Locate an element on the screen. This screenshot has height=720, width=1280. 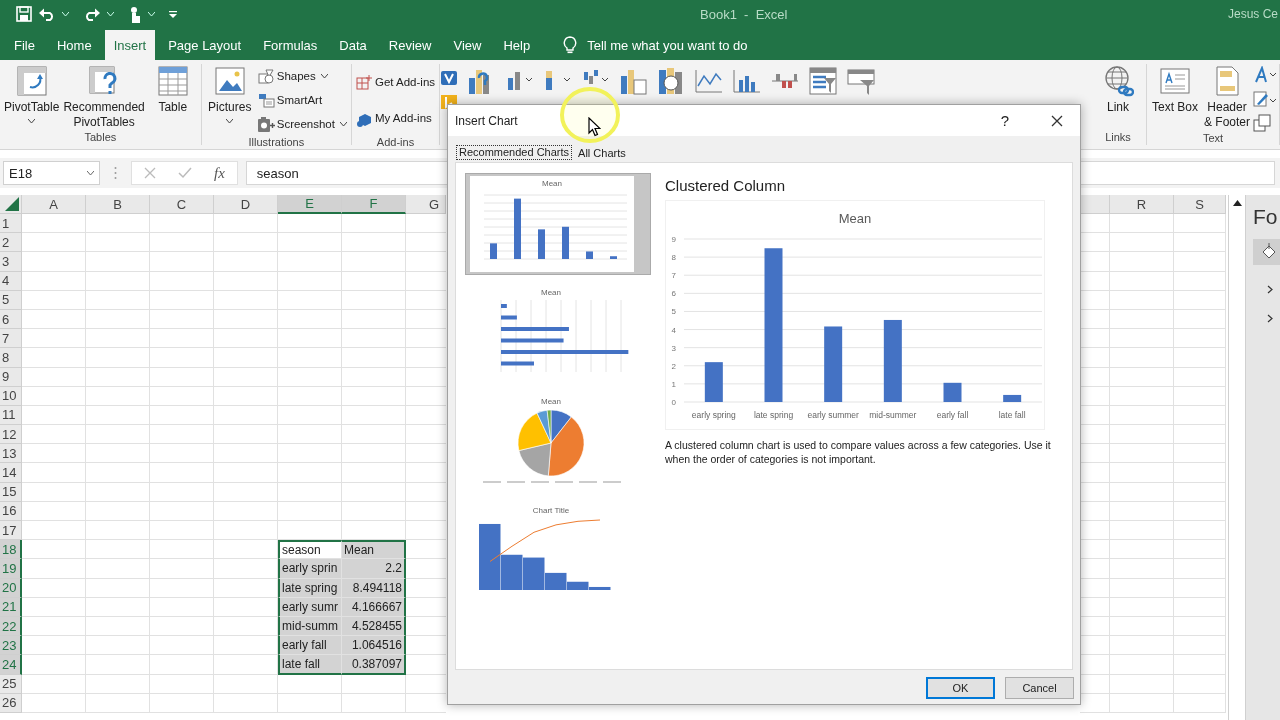
table-cell: 8.494118 is located at coordinates (374, 588).